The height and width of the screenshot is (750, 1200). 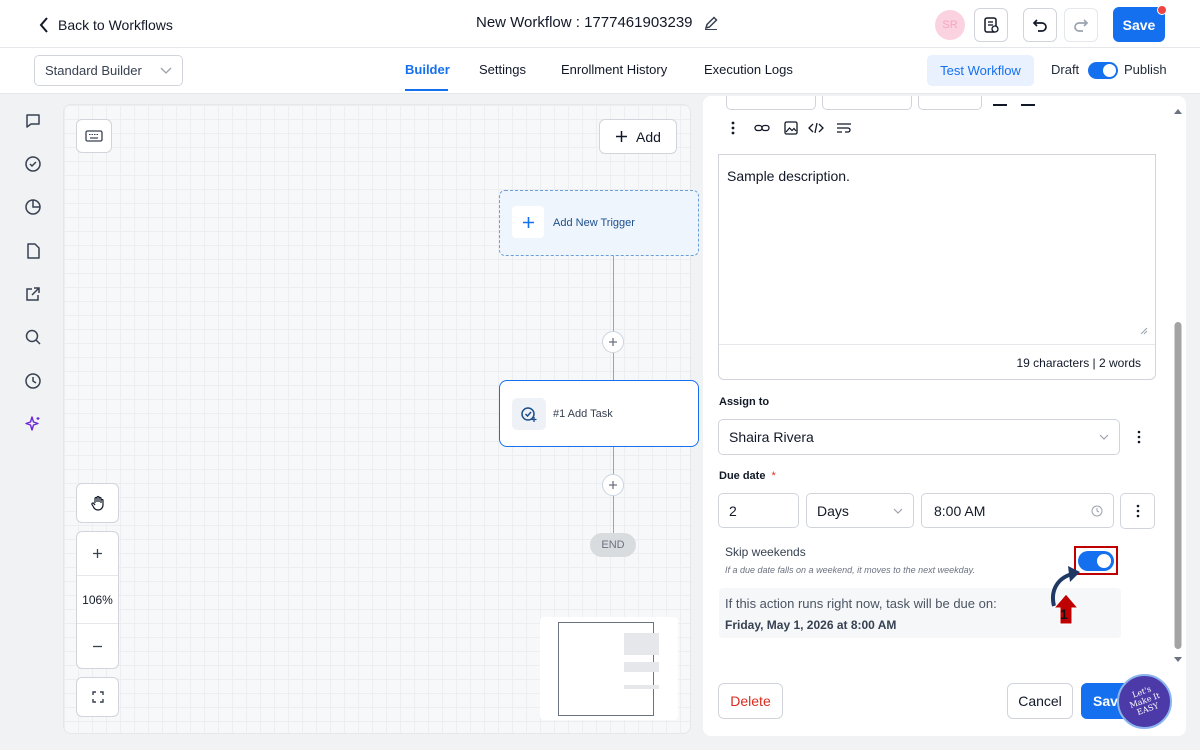 What do you see at coordinates (93, 70) in the screenshot?
I see `builder-mode-value: Standard Builder` at bounding box center [93, 70].